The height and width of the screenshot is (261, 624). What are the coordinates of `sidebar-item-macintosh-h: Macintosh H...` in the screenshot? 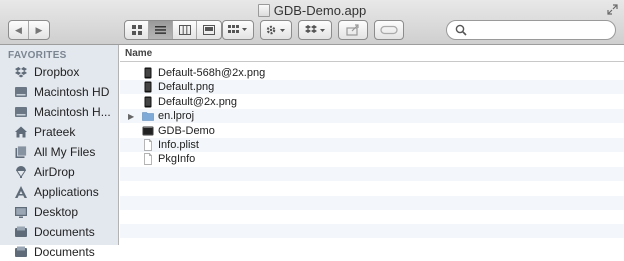 It's located at (59, 112).